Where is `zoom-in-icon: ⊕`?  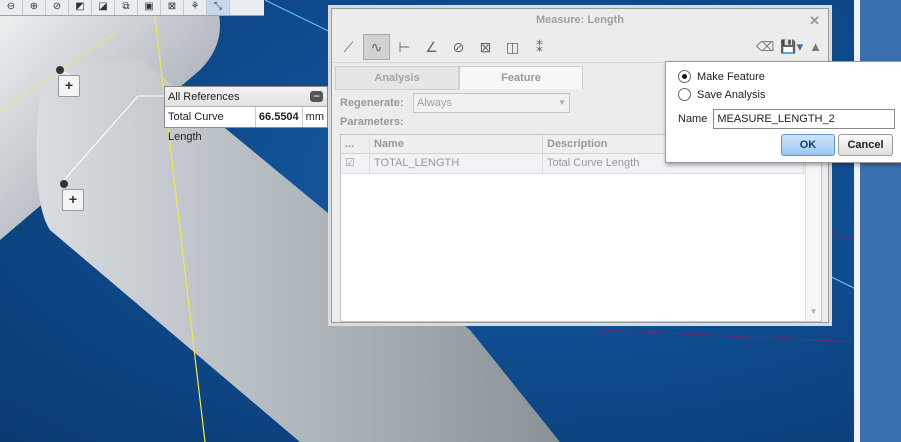
zoom-in-icon: ⊕ is located at coordinates (34, 7).